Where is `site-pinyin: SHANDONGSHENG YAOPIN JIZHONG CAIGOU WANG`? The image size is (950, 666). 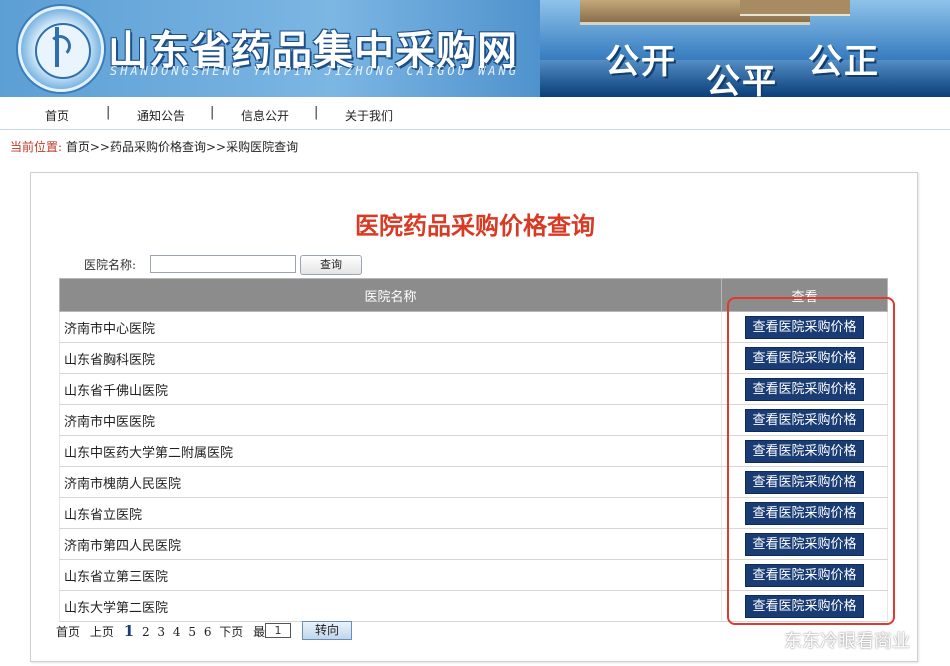 site-pinyin: SHANDONGSHENG YAOPIN JIZHONG CAIGOU WANG is located at coordinates (314, 71).